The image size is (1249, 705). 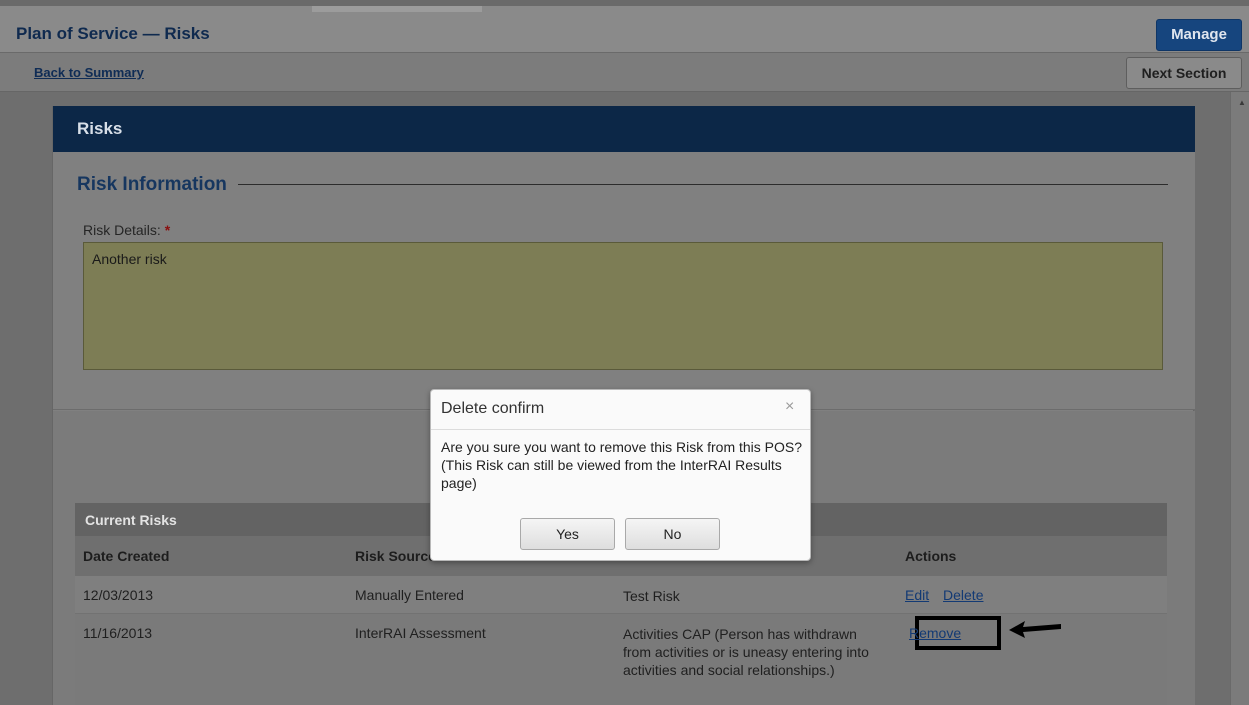 I want to click on cell-actions: Remove, so click(x=940, y=633).